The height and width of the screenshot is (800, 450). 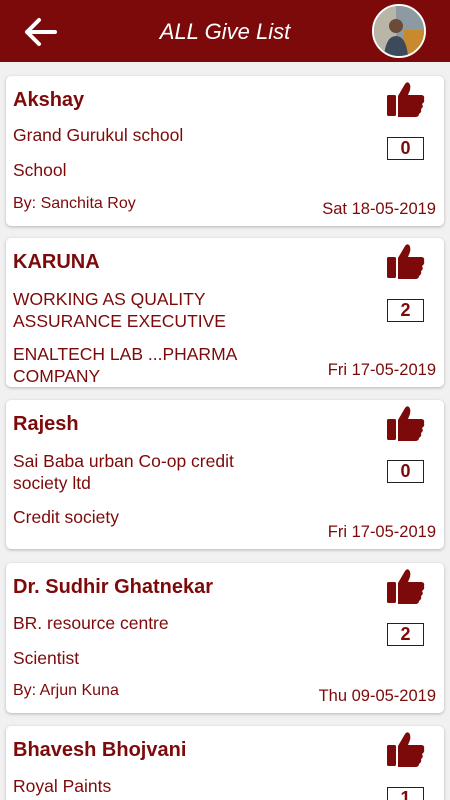 What do you see at coordinates (113, 587) in the screenshot?
I see `item-name: Dr. Sudhir Ghatnekar` at bounding box center [113, 587].